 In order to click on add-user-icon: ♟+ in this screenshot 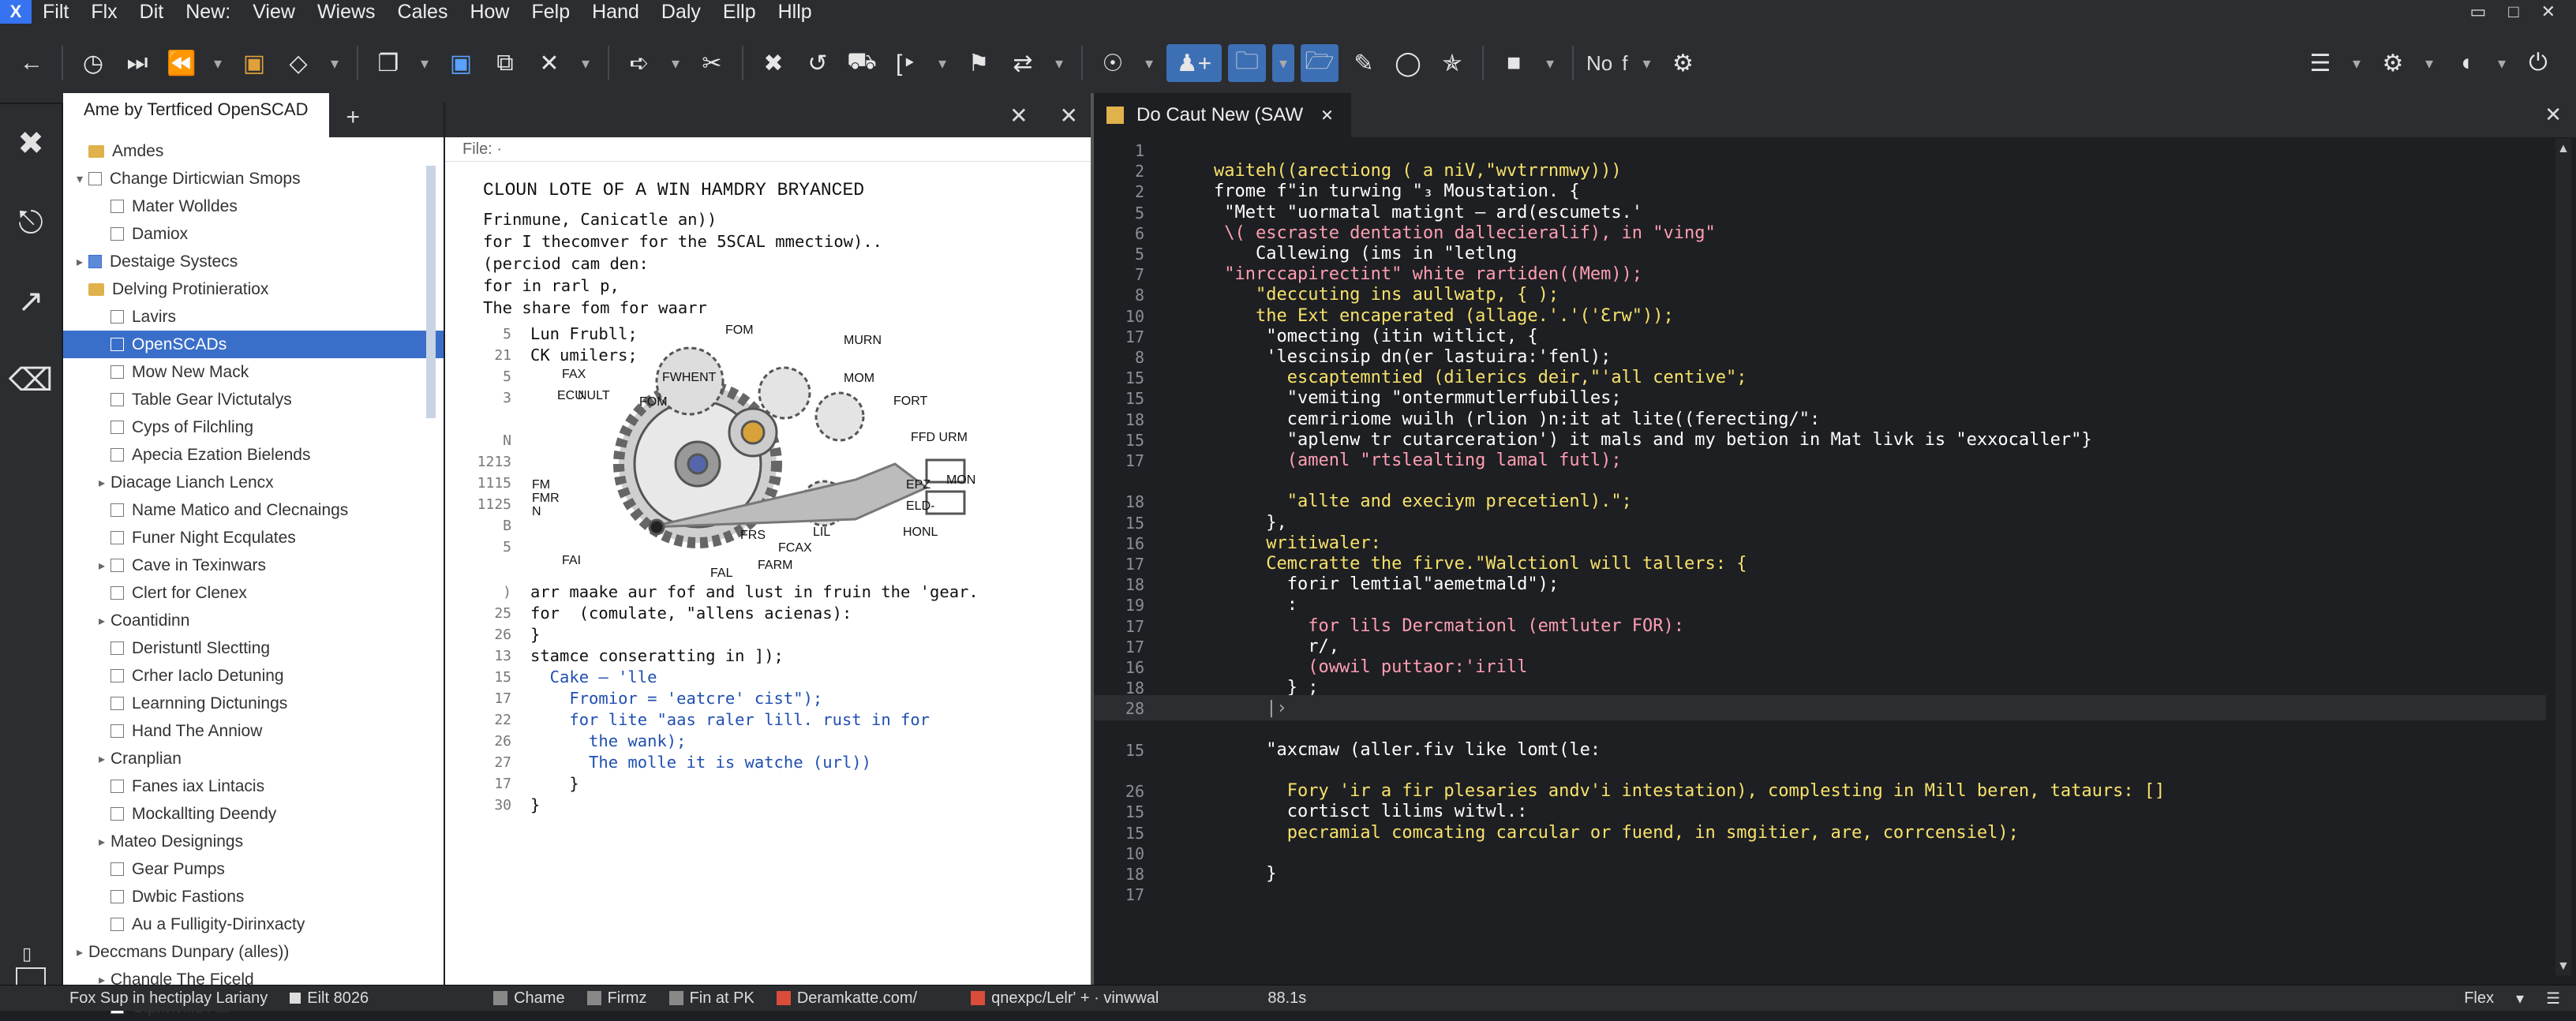, I will do `click(1194, 63)`.